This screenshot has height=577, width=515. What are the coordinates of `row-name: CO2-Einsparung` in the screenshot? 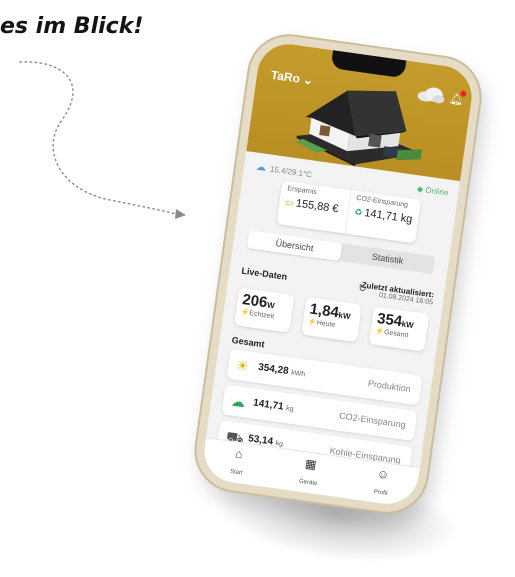 It's located at (372, 420).